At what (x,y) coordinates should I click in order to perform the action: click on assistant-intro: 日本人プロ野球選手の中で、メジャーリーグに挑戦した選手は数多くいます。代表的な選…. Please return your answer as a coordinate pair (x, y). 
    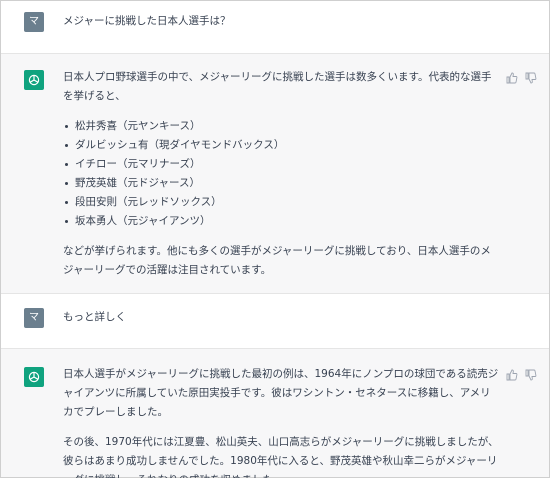
    Looking at the image, I should click on (277, 86).